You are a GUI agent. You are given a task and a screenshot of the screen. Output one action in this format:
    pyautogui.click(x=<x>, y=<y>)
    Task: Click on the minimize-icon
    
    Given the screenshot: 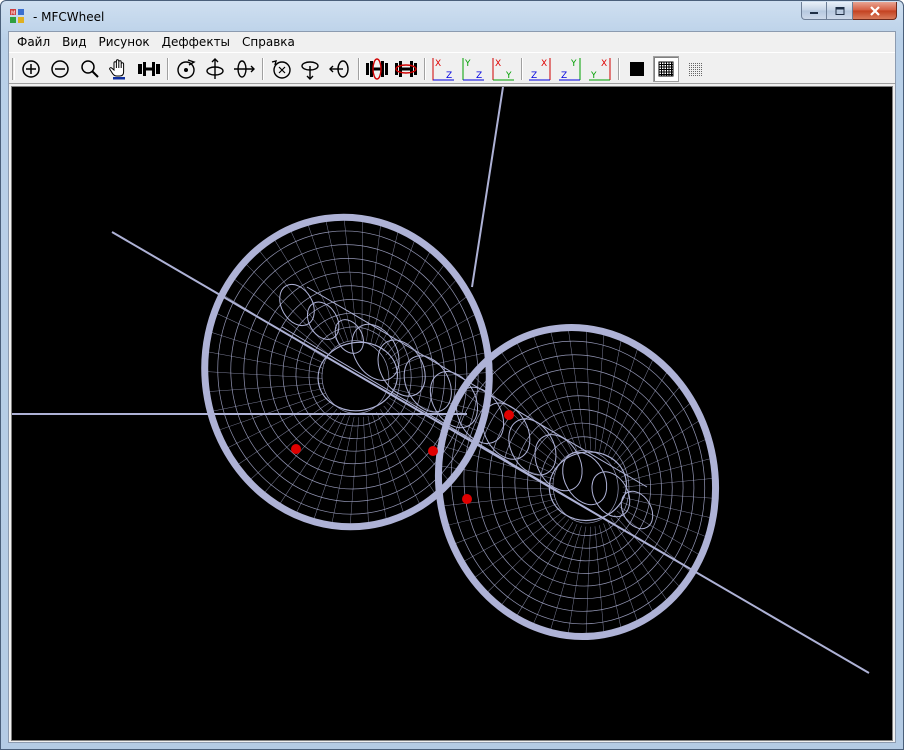 What is the action you would take?
    pyautogui.click(x=814, y=12)
    